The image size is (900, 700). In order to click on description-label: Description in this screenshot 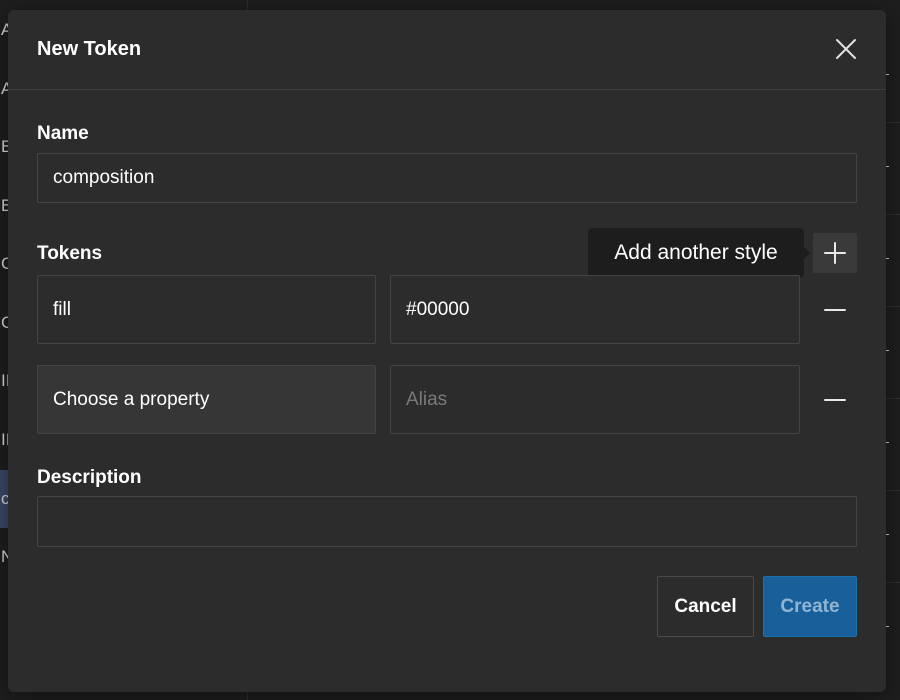, I will do `click(89, 477)`.